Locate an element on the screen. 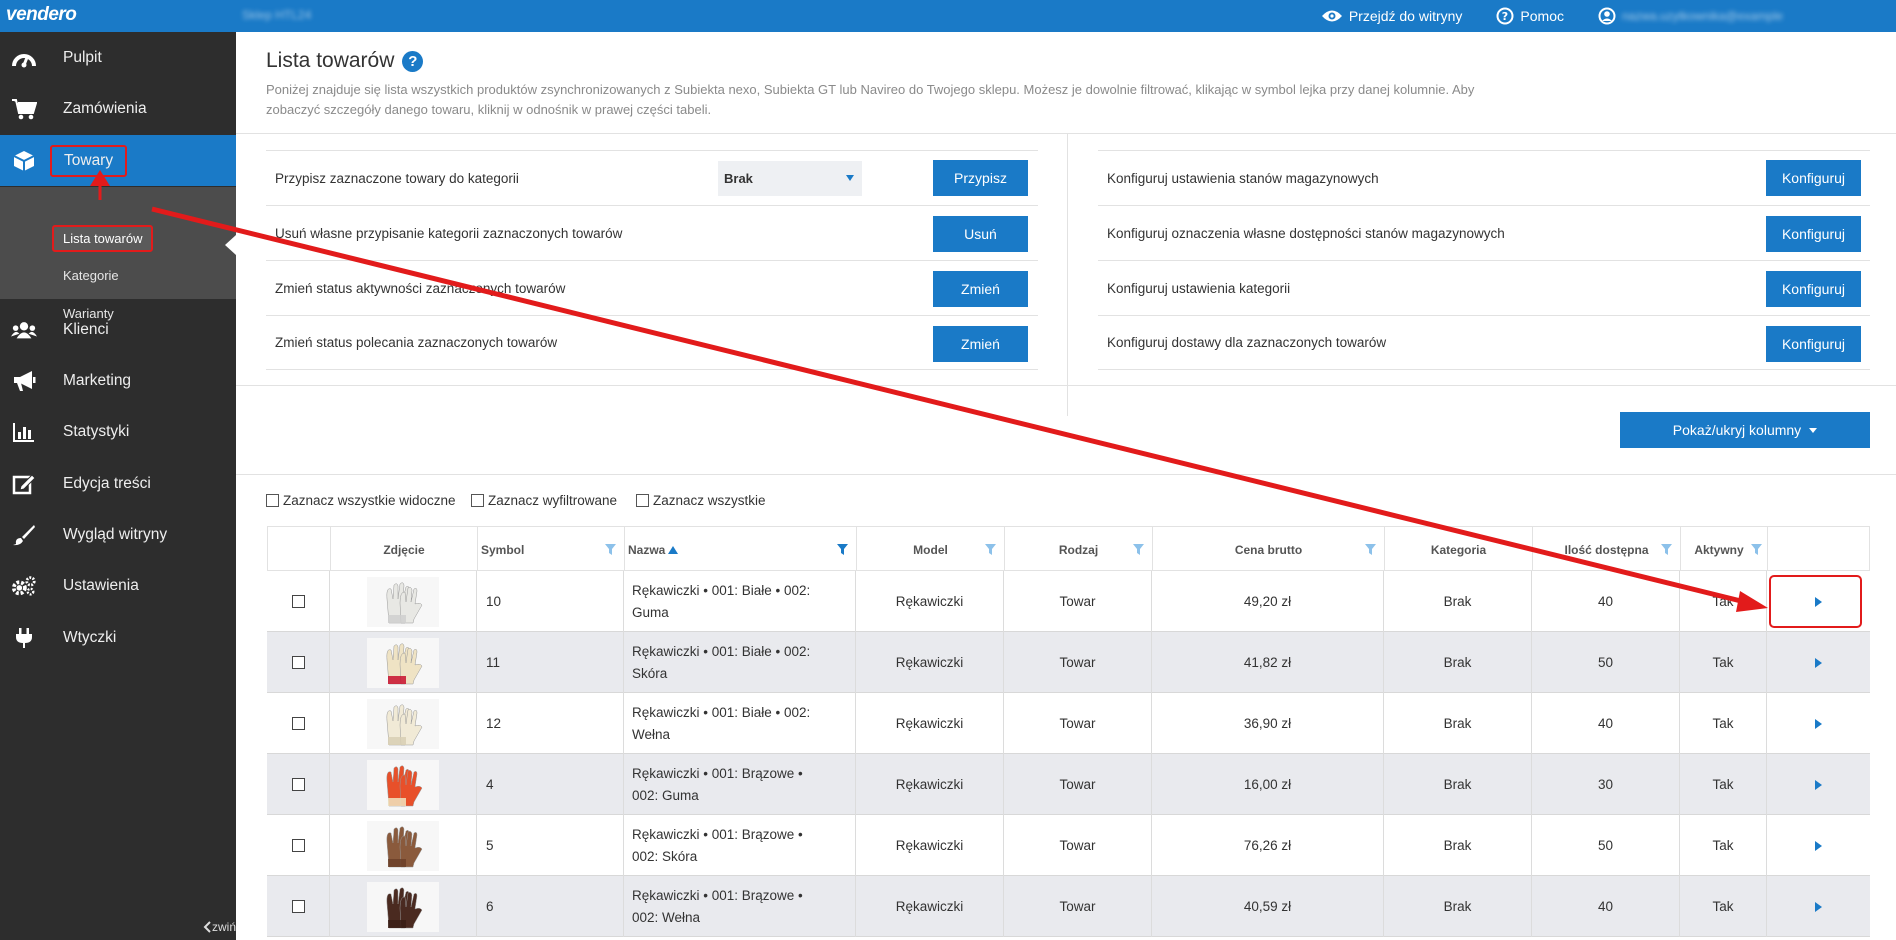 The height and width of the screenshot is (940, 1896). col-name: Nazwa is located at coordinates (741, 549).